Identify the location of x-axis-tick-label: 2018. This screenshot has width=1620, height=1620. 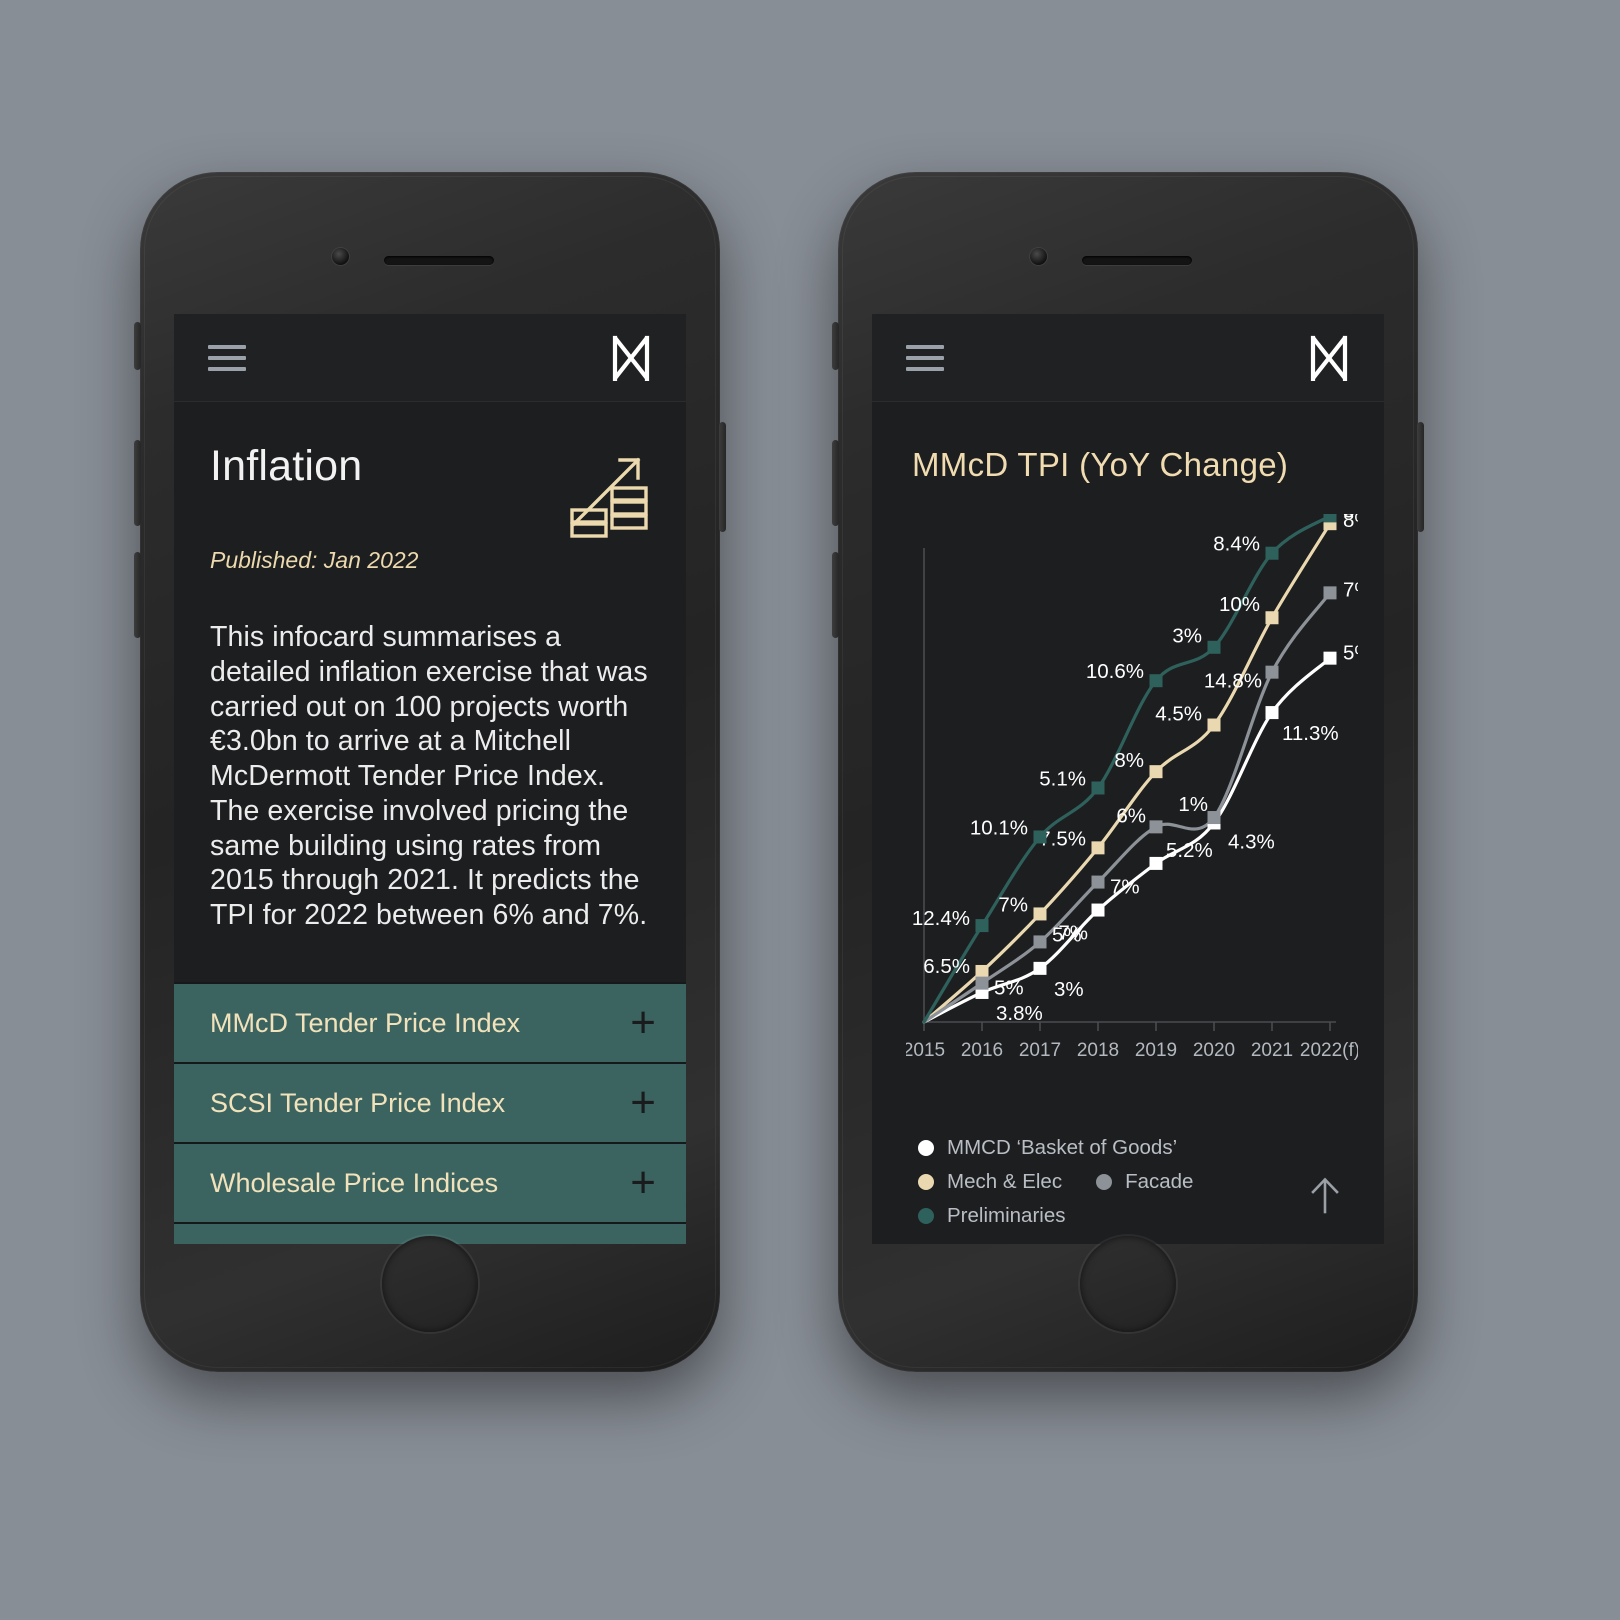
(1098, 1050).